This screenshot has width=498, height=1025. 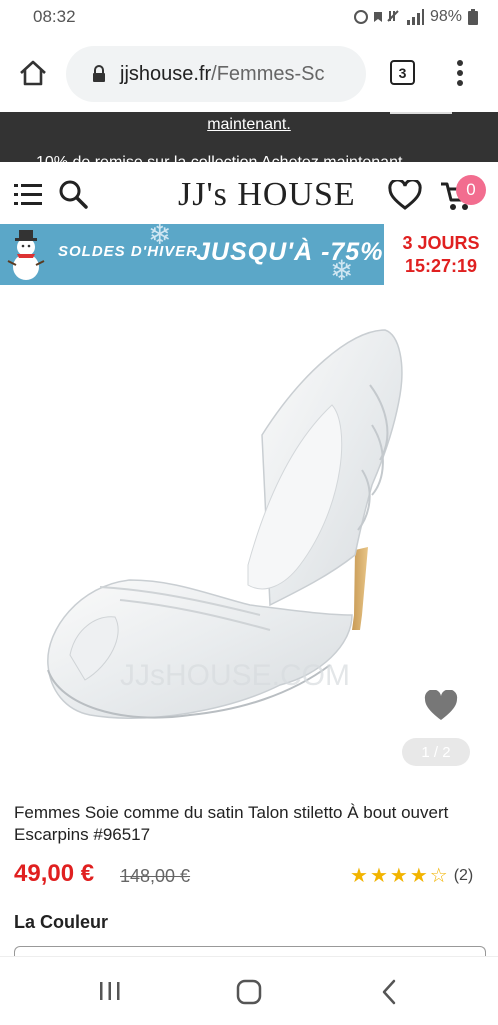 What do you see at coordinates (441, 265) in the screenshot?
I see `countdown-timer: 15:27:19` at bounding box center [441, 265].